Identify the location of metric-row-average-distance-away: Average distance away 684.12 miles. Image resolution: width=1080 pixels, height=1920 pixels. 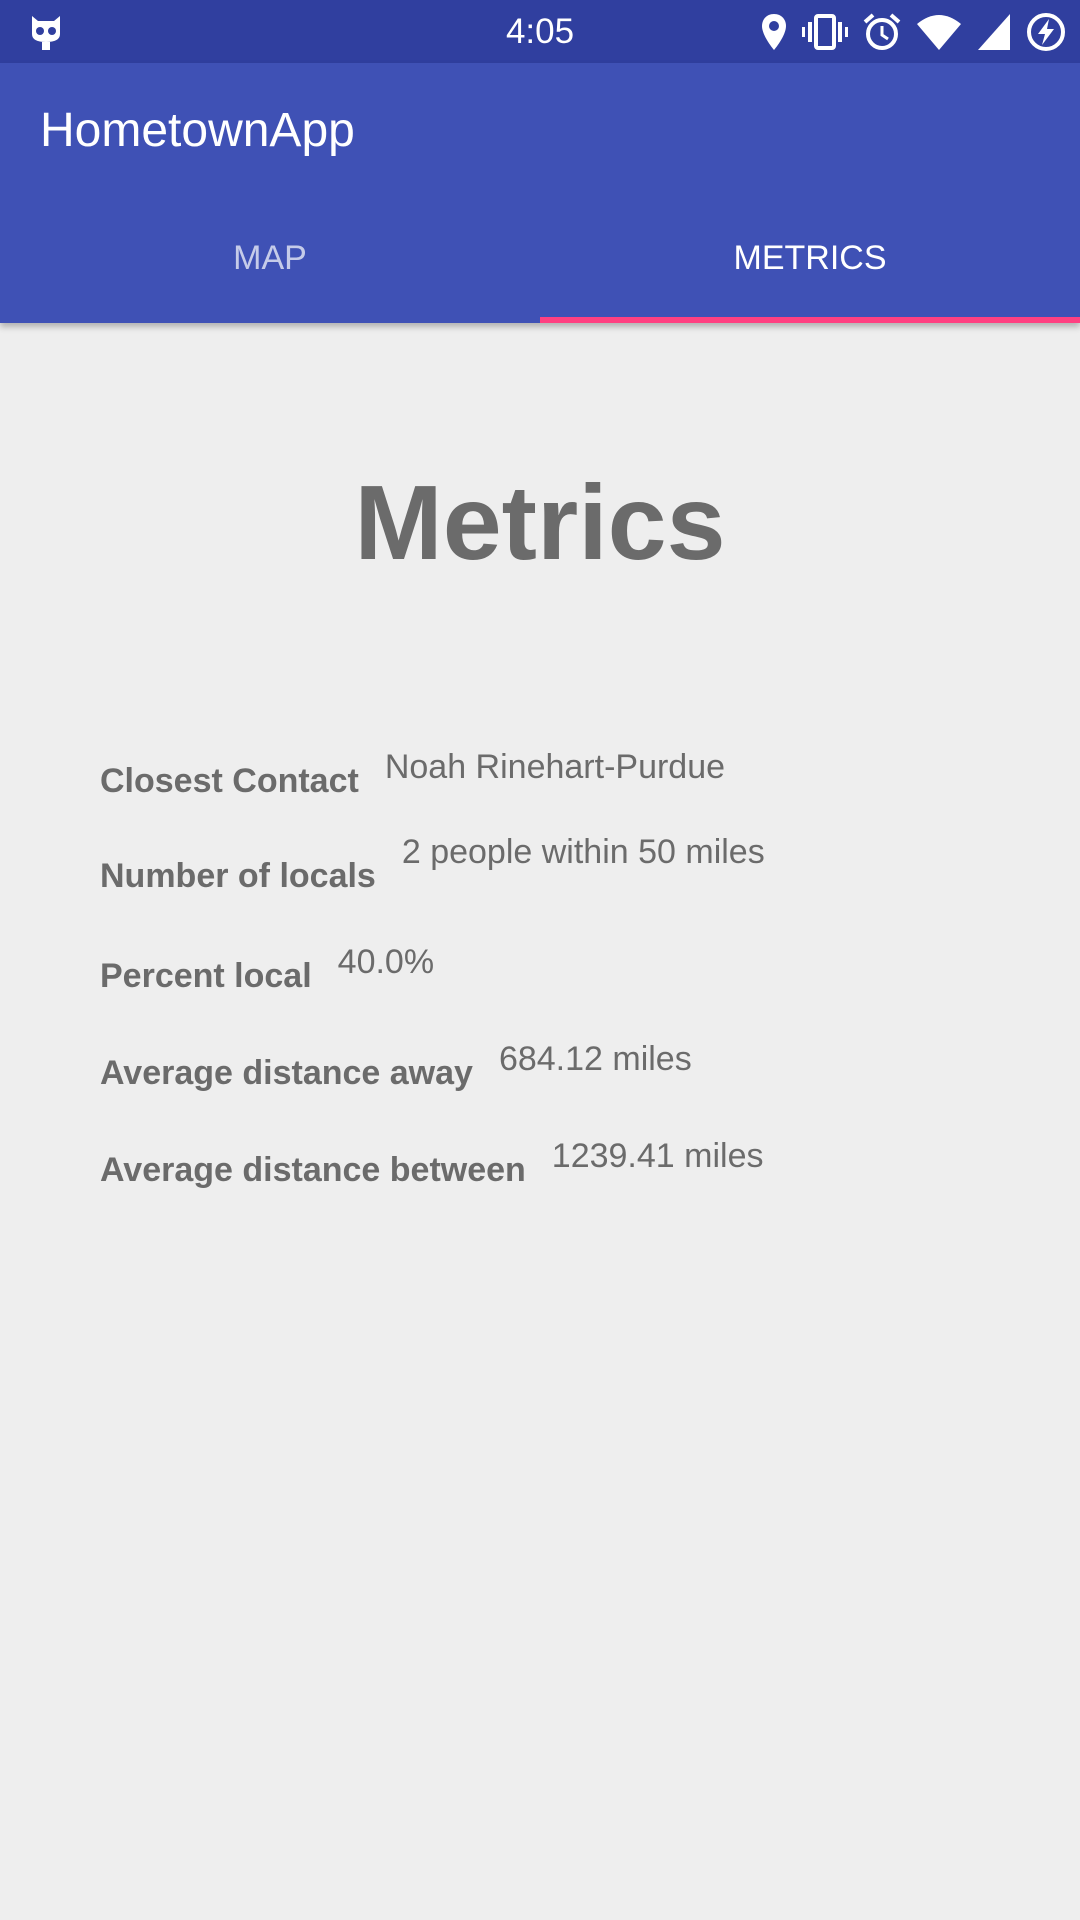
(396, 1066).